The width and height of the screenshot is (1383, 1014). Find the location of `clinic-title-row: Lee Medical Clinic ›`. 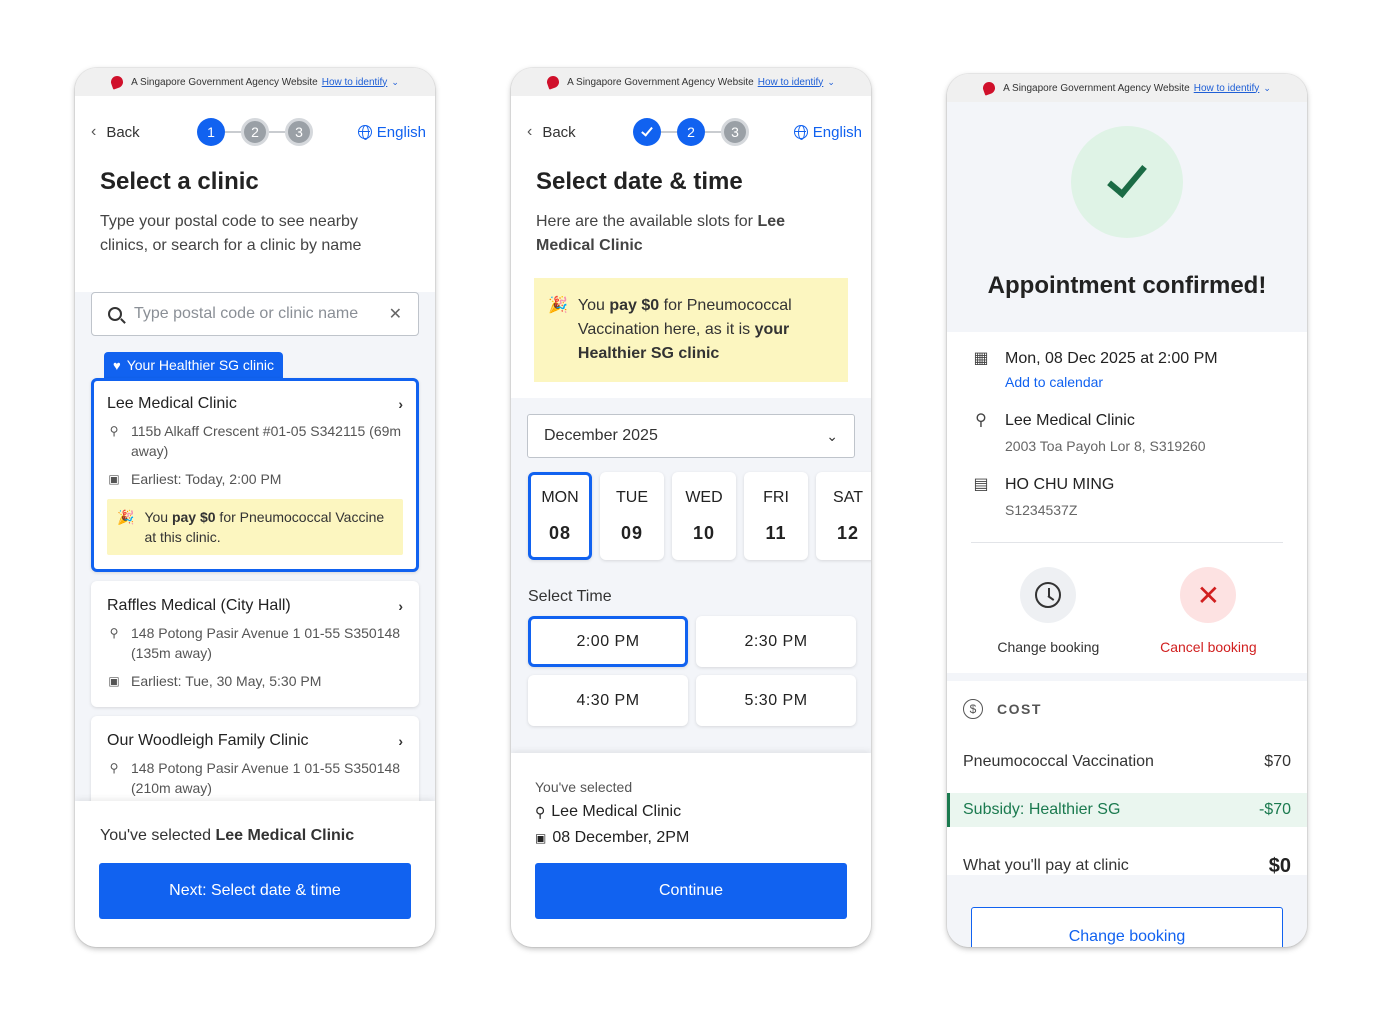

clinic-title-row: Lee Medical Clinic › is located at coordinates (255, 404).